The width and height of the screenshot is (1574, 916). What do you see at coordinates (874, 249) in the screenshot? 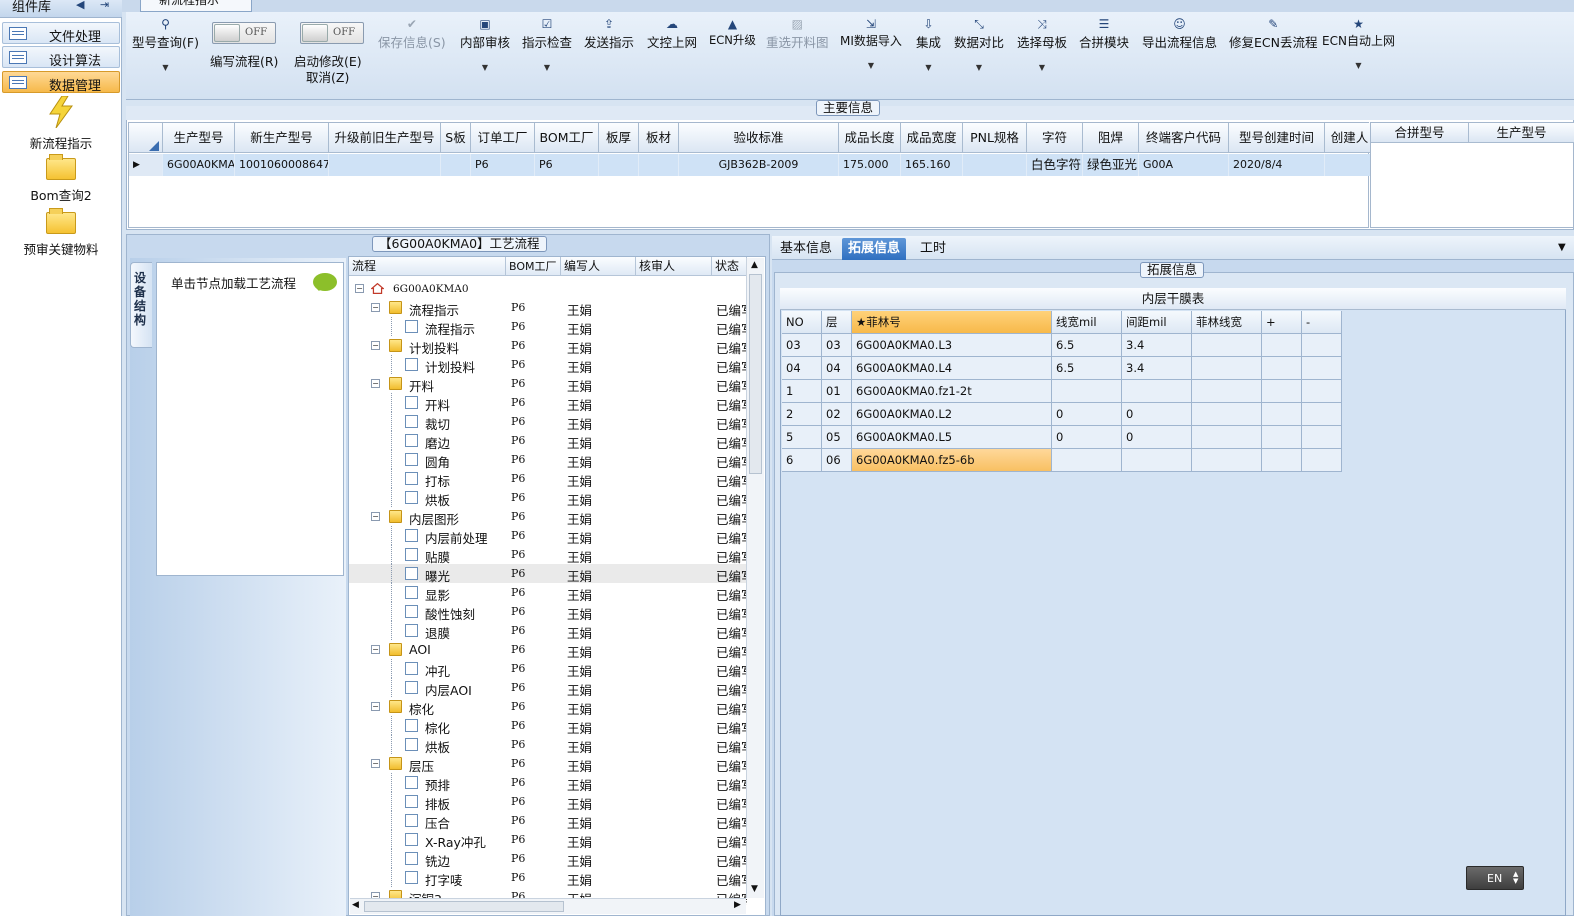
I see `tab-extended-info: 拓展信息` at bounding box center [874, 249].